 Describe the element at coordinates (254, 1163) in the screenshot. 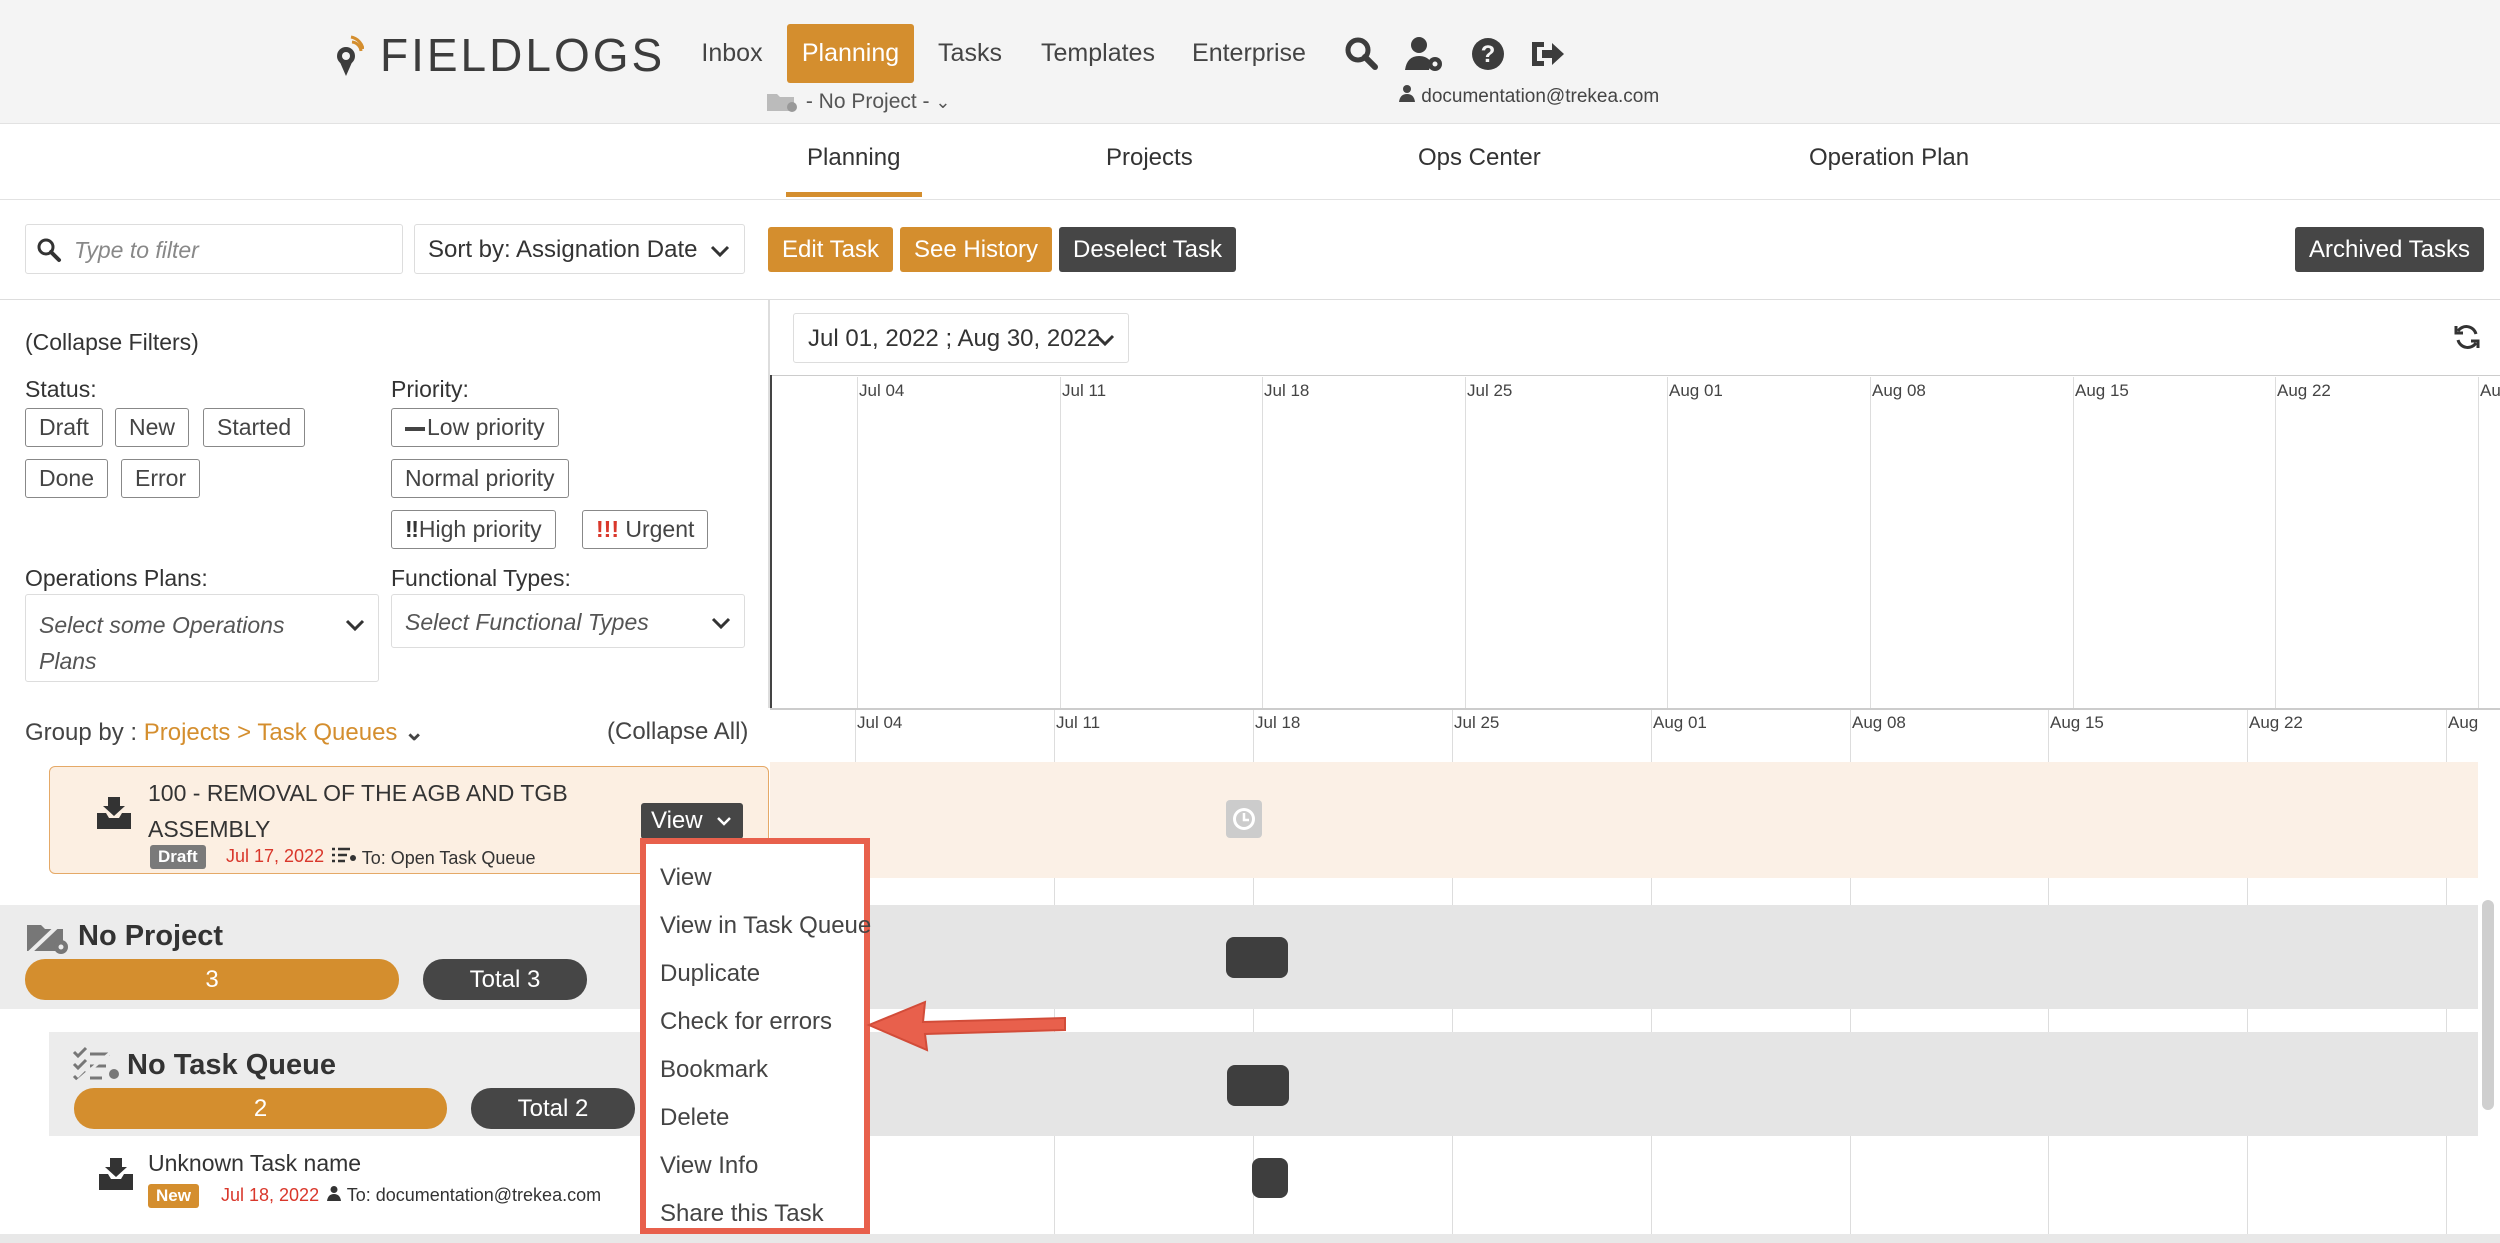

I see `task-title: Unknown Task name` at that location.